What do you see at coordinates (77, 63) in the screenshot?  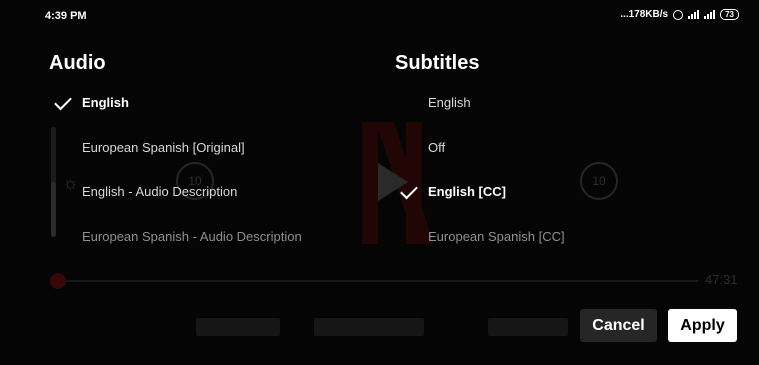 I see `audio-heading: Audio` at bounding box center [77, 63].